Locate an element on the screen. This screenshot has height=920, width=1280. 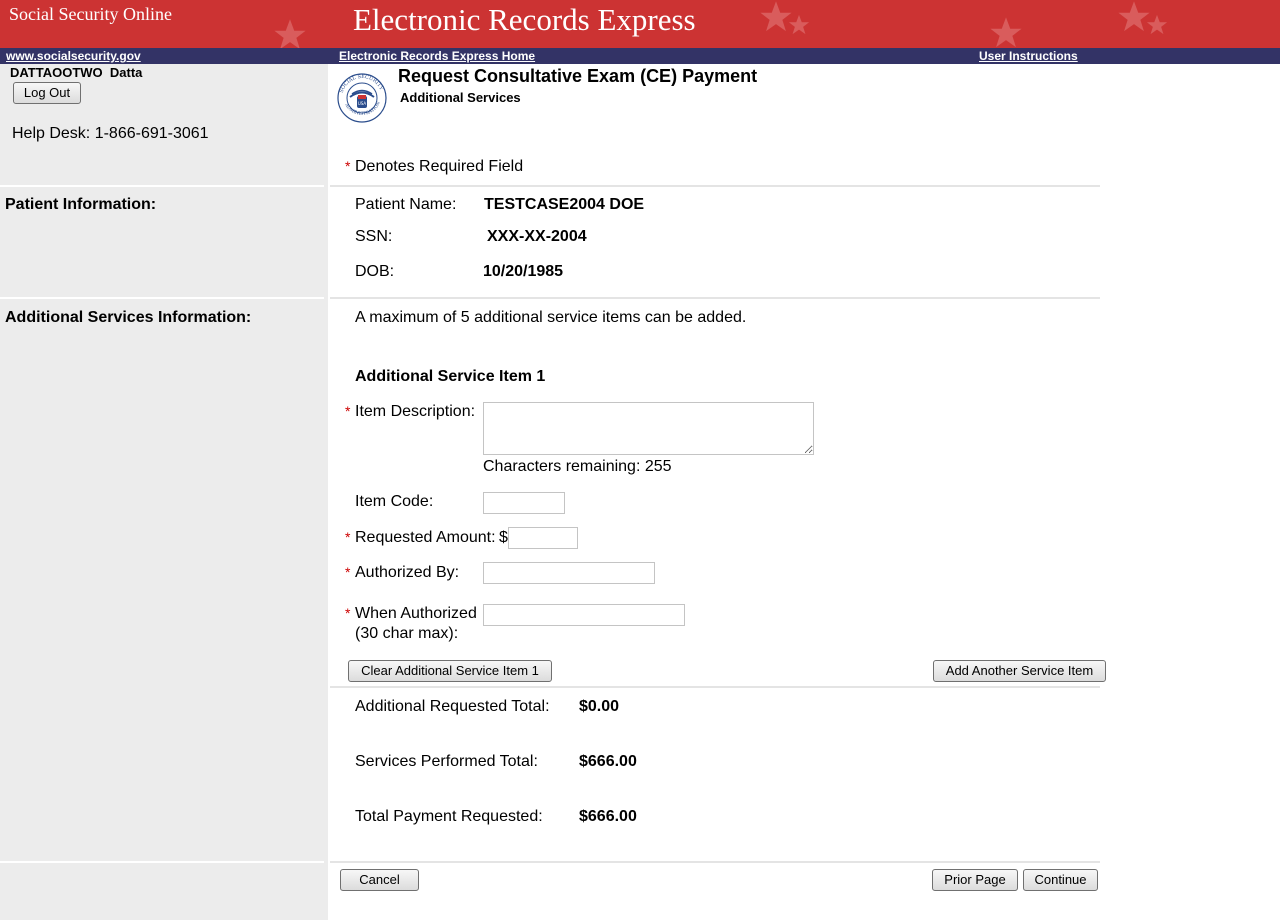
ssn-value: XXX-XX-2004 is located at coordinates (537, 236).